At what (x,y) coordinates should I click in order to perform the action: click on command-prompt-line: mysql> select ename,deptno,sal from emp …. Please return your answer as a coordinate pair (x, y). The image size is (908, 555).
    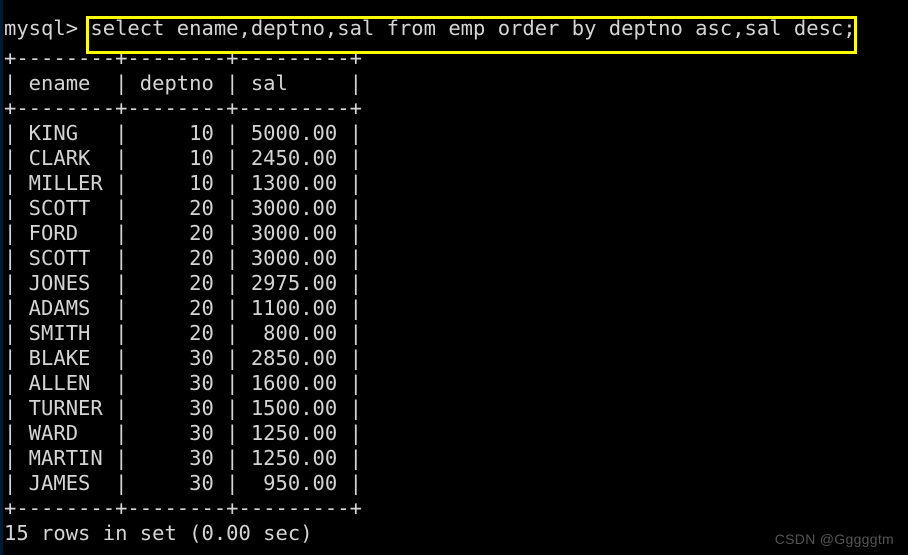
    Looking at the image, I should click on (456, 32).